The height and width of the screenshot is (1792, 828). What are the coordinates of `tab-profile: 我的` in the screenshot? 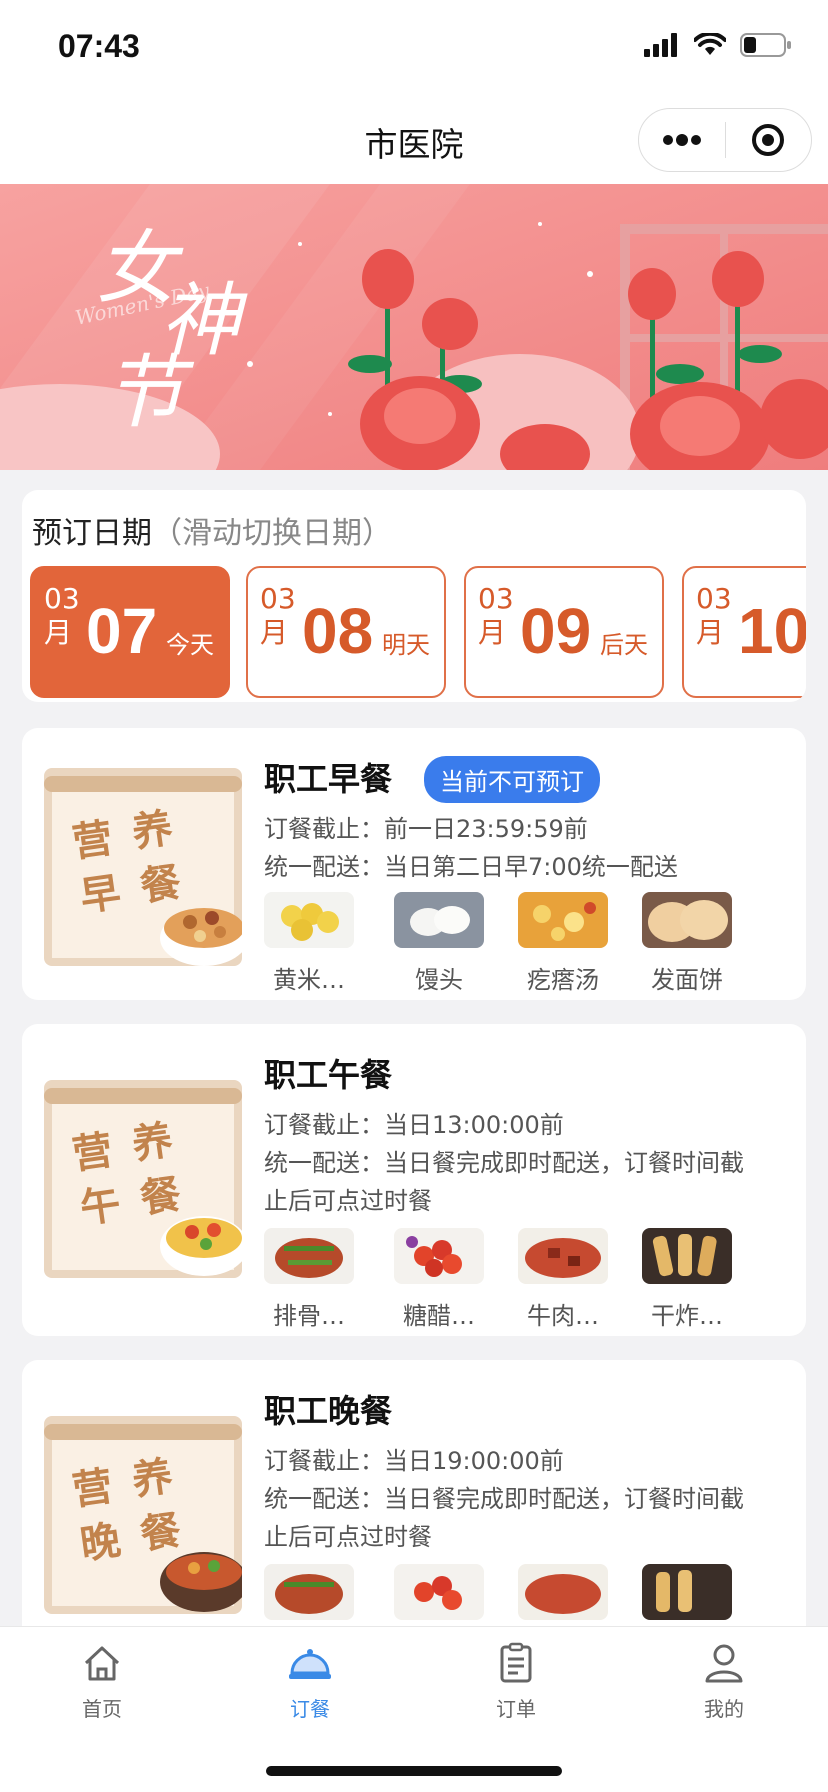 It's located at (724, 1681).